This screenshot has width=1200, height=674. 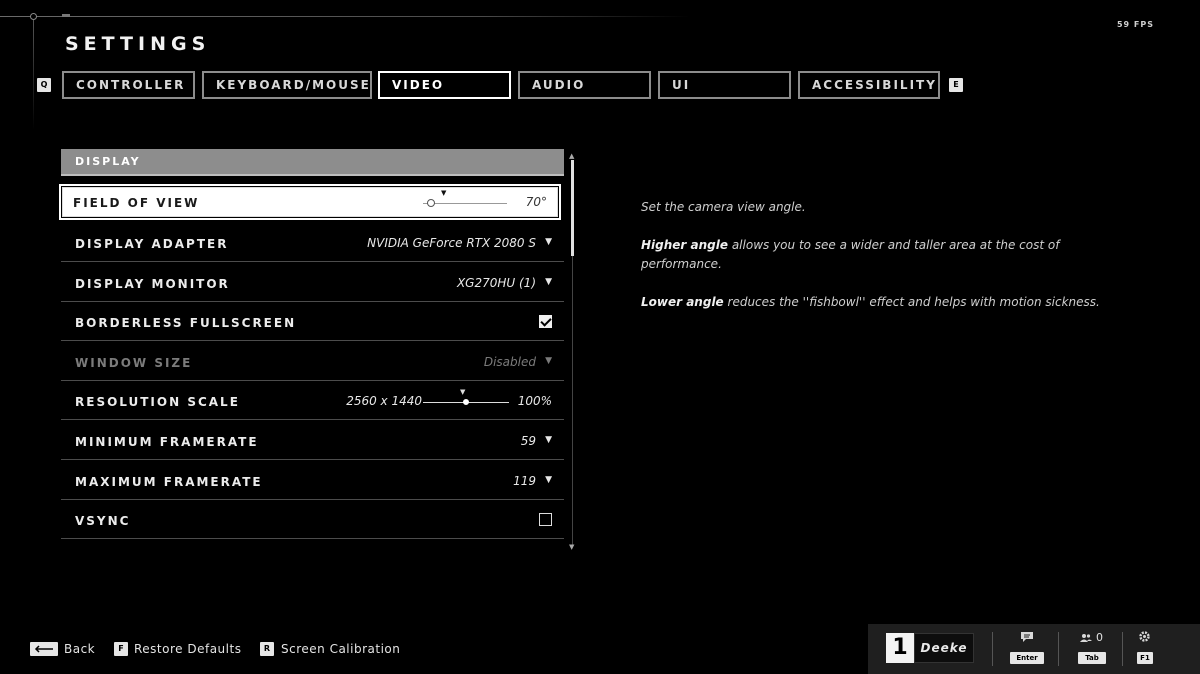 What do you see at coordinates (545, 321) in the screenshot?
I see `borderless-checkbox` at bounding box center [545, 321].